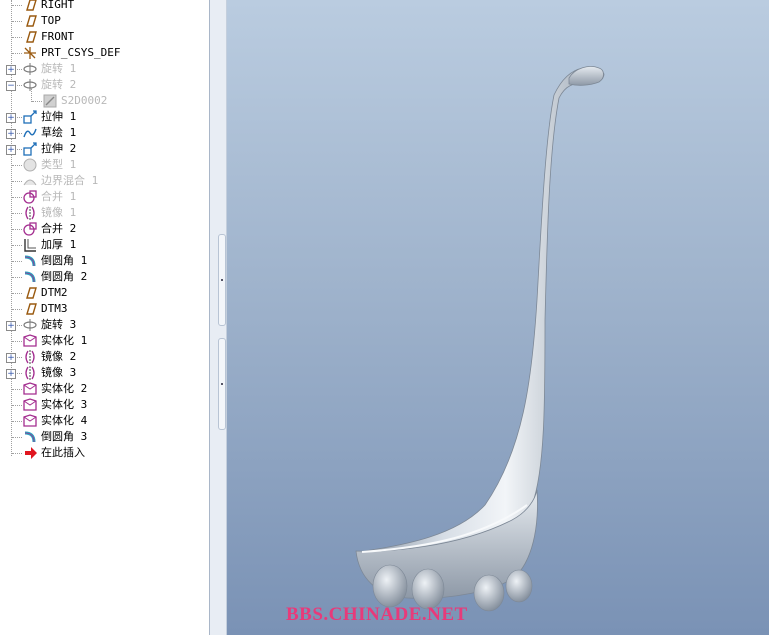  What do you see at coordinates (59, 212) in the screenshot?
I see `tree-item-label: 镜像 1` at bounding box center [59, 212].